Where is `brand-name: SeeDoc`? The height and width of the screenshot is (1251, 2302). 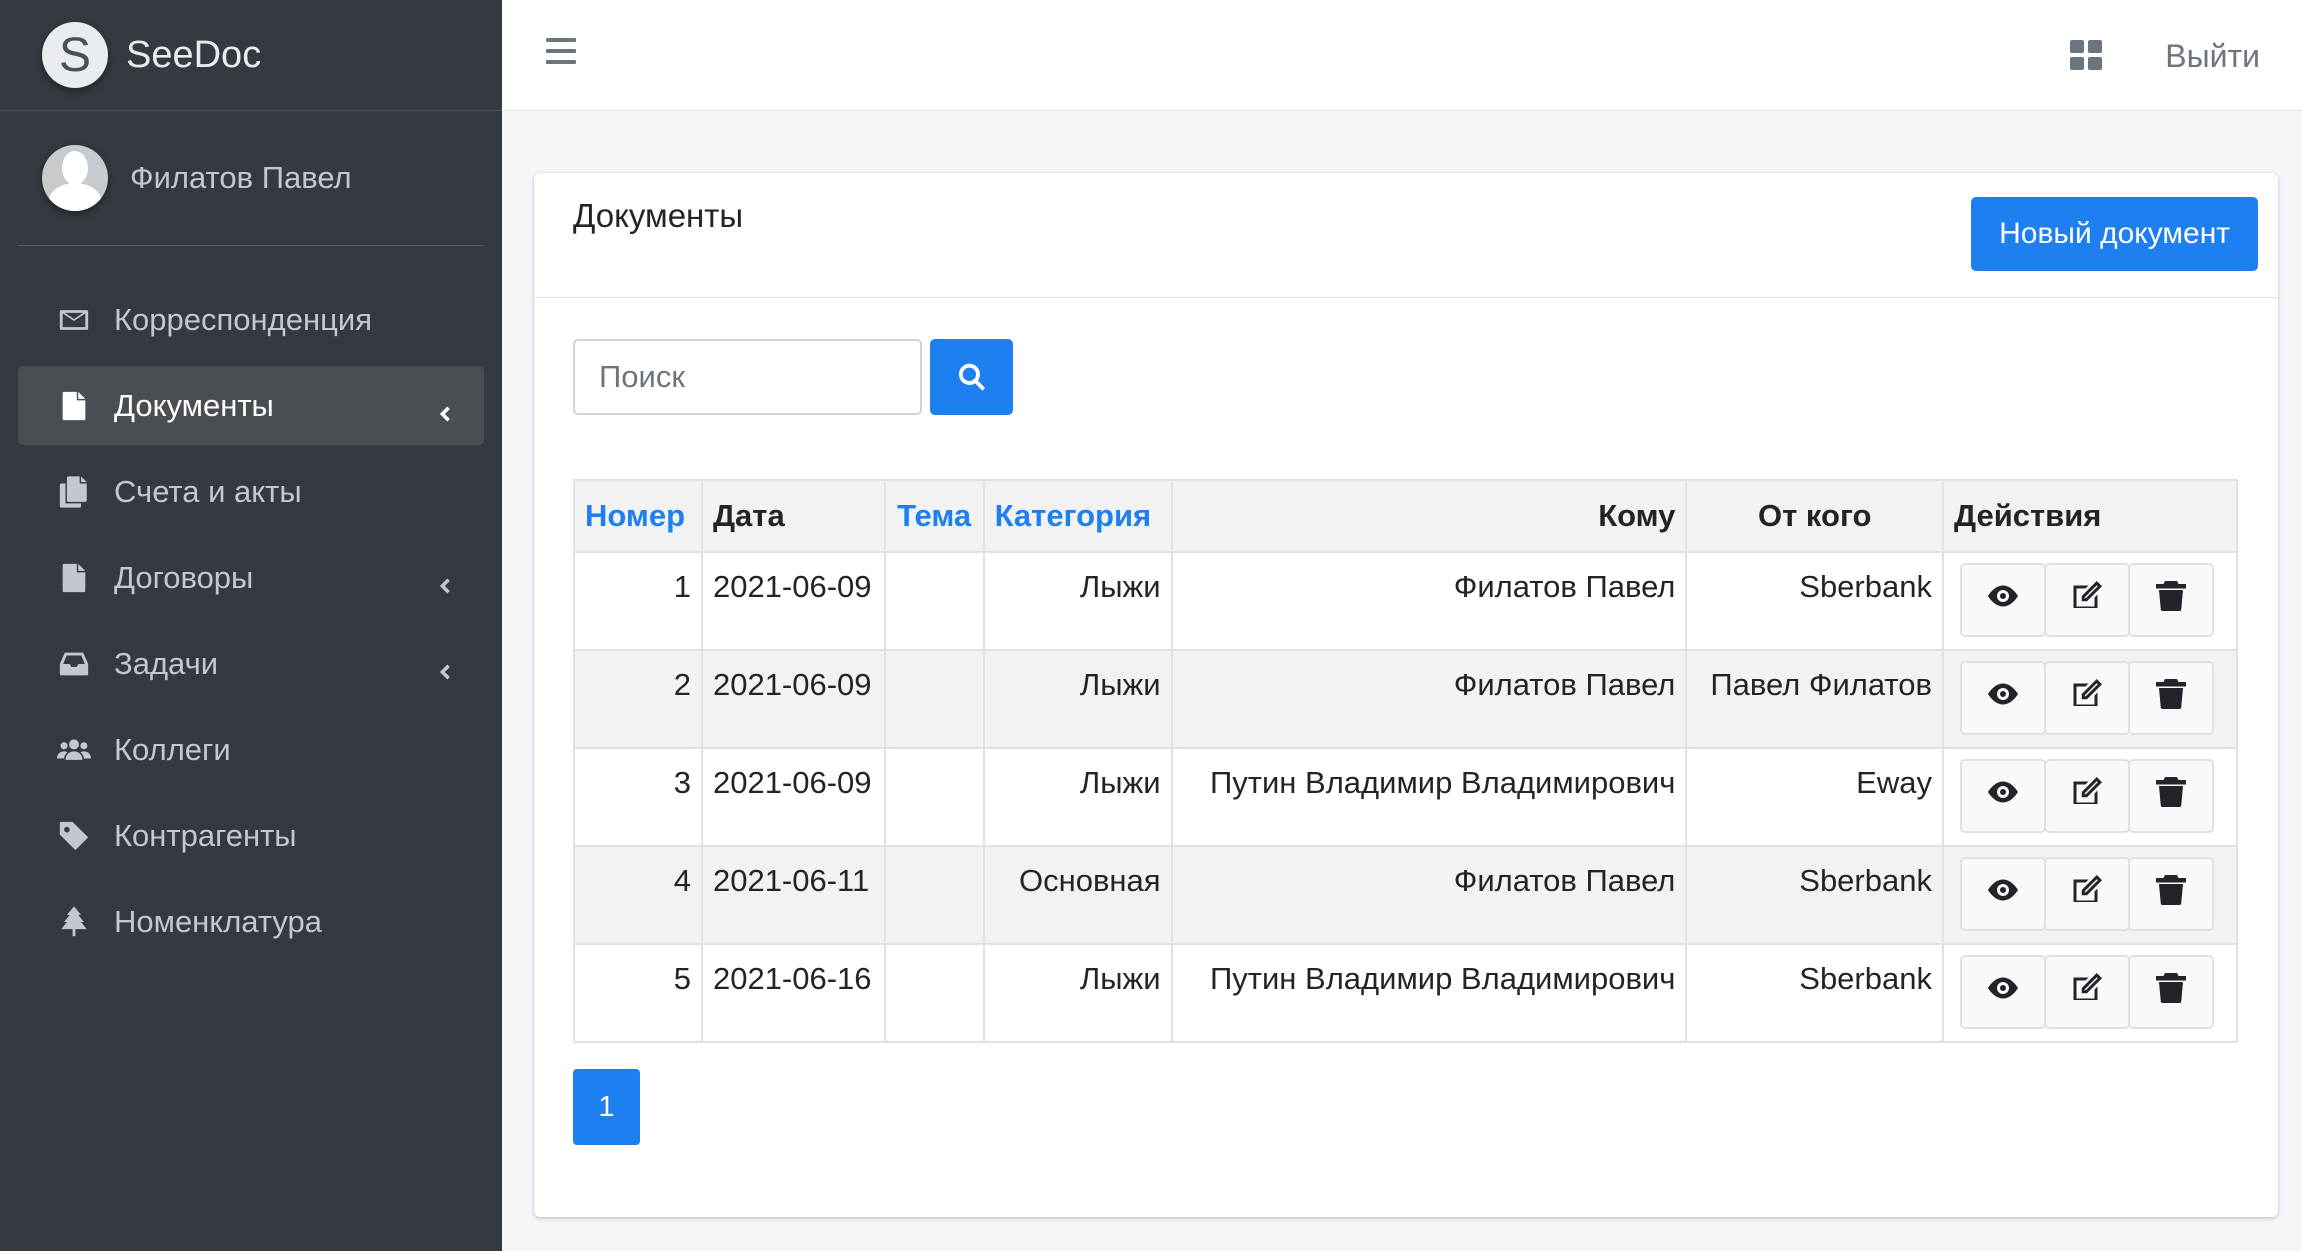 brand-name: SeeDoc is located at coordinates (194, 54).